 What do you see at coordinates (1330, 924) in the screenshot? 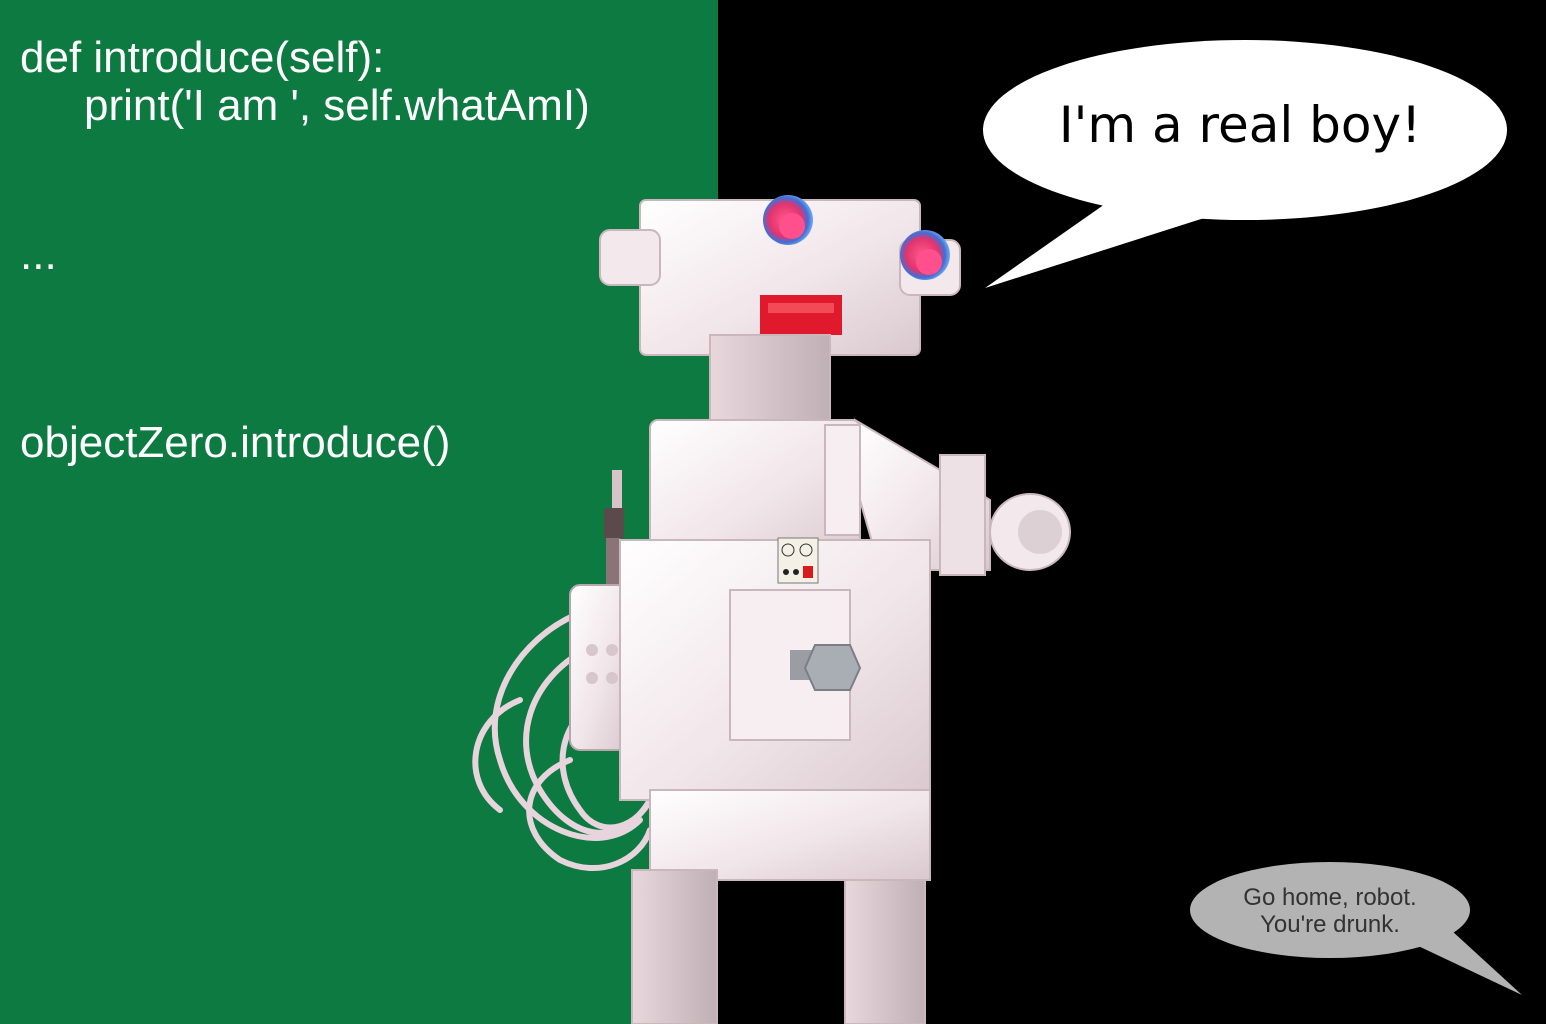
I see `small-bubble-line-2: You're drunk.` at bounding box center [1330, 924].